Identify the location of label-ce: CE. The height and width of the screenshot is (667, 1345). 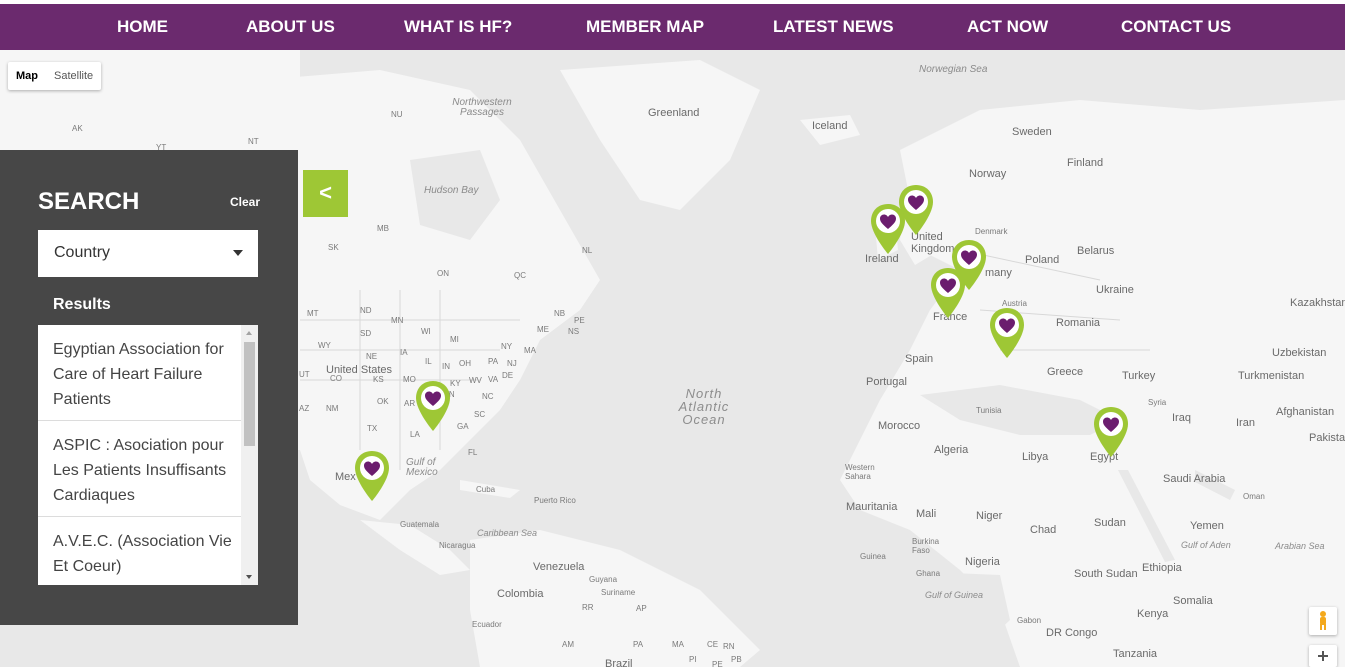
(713, 644).